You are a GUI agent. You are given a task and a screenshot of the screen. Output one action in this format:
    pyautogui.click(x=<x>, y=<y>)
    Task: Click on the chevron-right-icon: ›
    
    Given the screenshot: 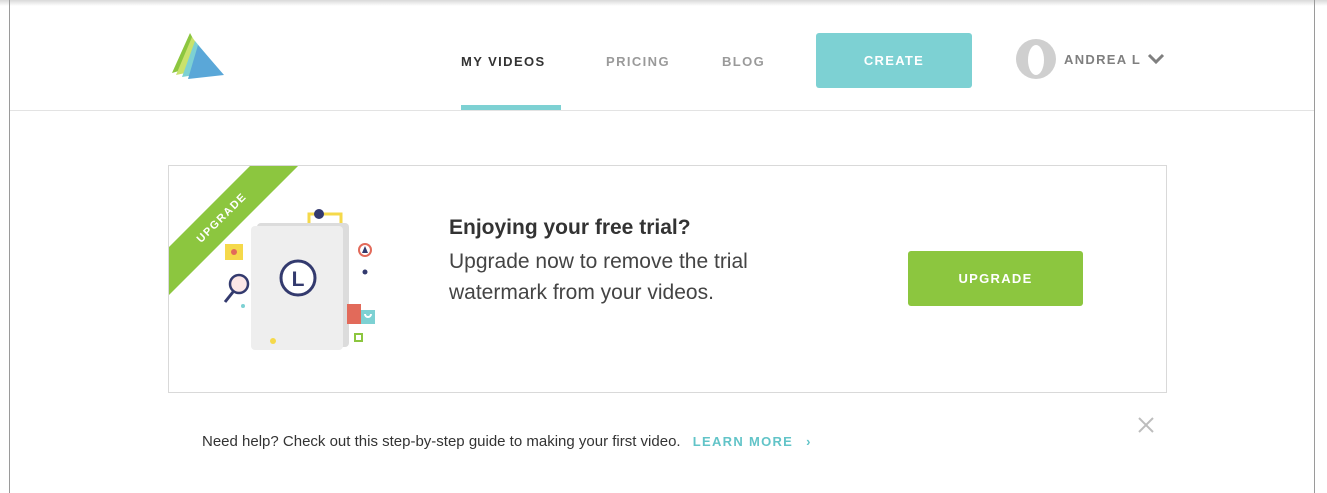 What is the action you would take?
    pyautogui.click(x=809, y=441)
    